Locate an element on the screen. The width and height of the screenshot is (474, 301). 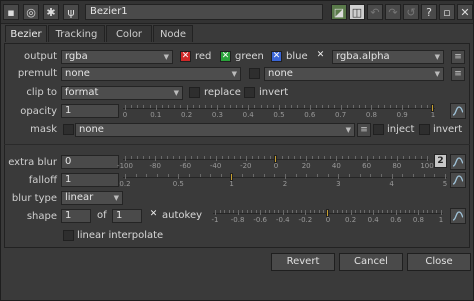
opacity-input: 1 is located at coordinates (90, 111).